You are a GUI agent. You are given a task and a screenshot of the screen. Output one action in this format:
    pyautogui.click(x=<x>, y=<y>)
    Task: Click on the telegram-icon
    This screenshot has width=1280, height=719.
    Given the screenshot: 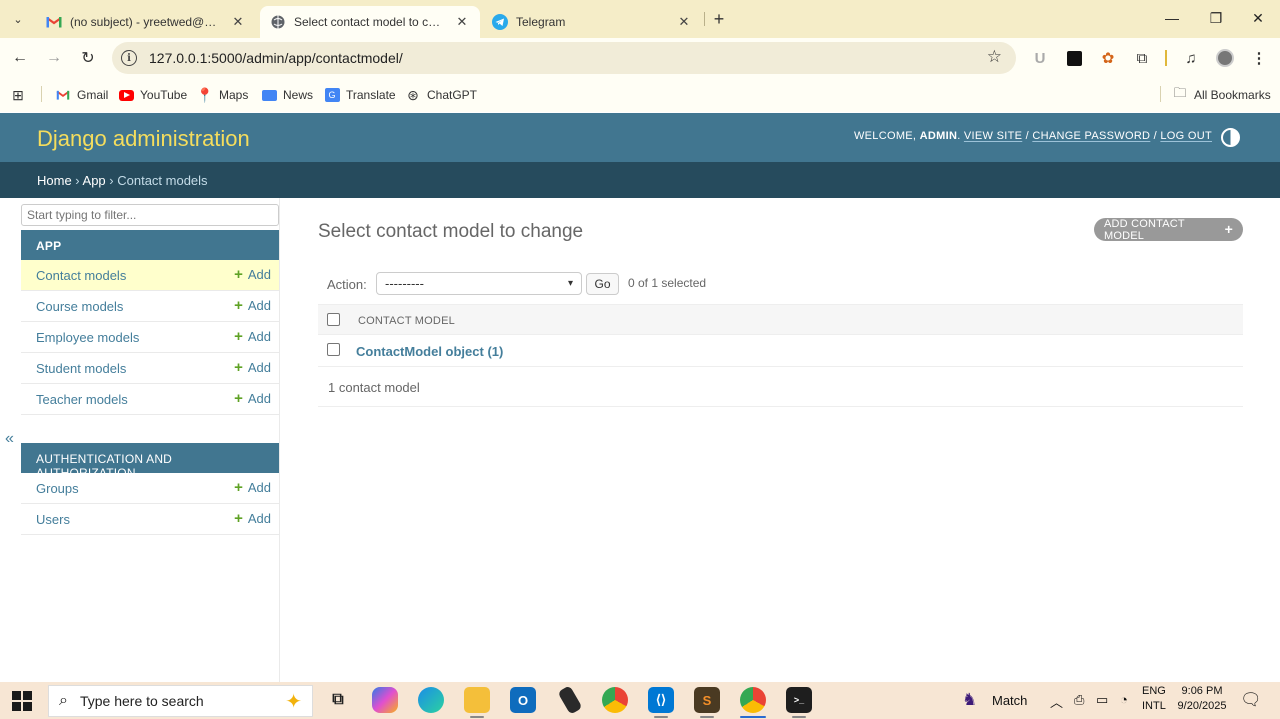 What is the action you would take?
    pyautogui.click(x=500, y=22)
    